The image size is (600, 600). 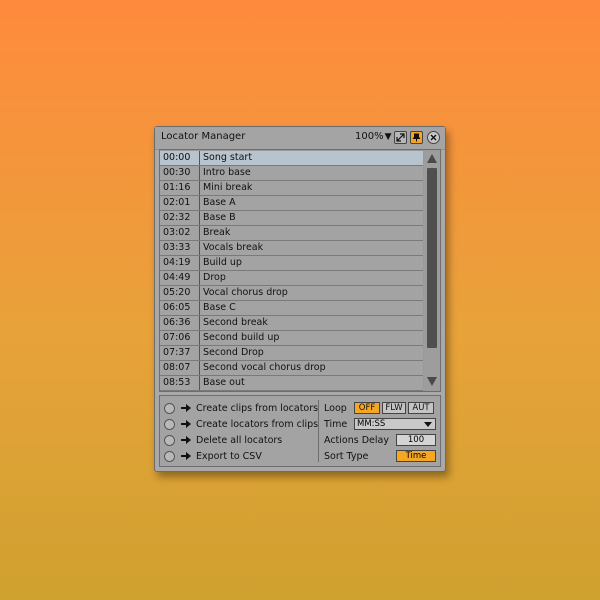 What do you see at coordinates (180, 203) in the screenshot?
I see `locator-time: 02:01` at bounding box center [180, 203].